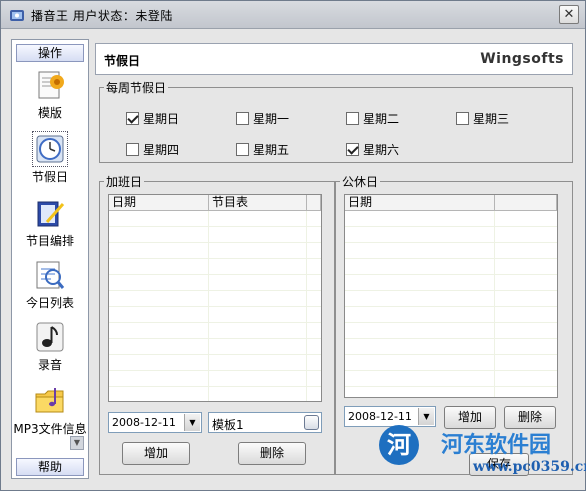  Describe the element at coordinates (381, 119) in the screenshot. I see `checkbox-label: 星期二` at that location.